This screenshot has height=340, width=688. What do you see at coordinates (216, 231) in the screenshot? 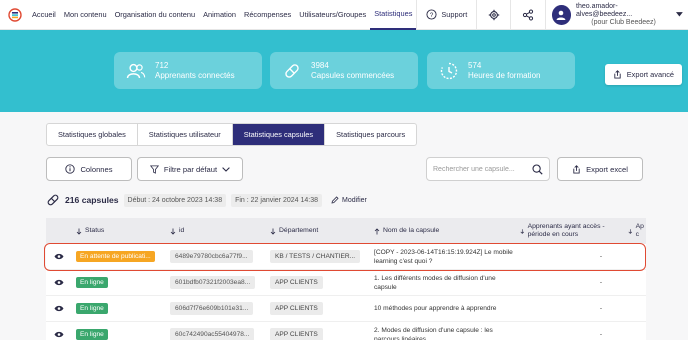
I see `column-header-id: id` at bounding box center [216, 231].